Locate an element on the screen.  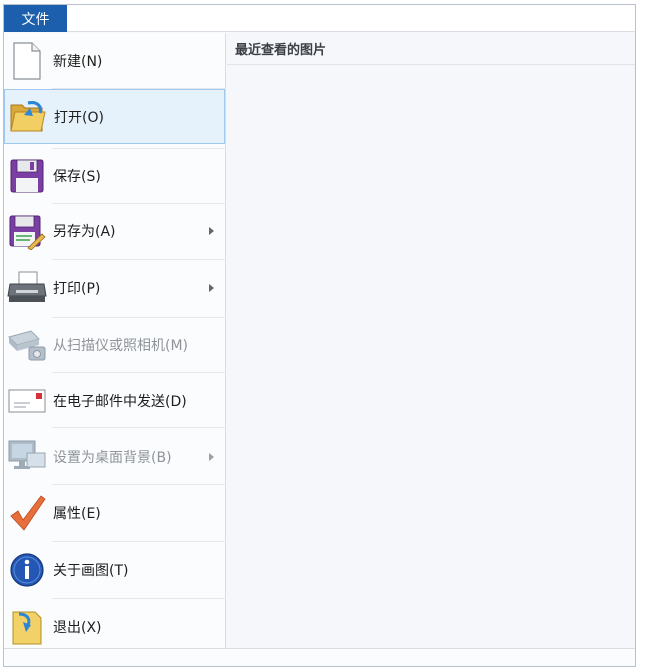
new-document-icon is located at coordinates (27, 61).